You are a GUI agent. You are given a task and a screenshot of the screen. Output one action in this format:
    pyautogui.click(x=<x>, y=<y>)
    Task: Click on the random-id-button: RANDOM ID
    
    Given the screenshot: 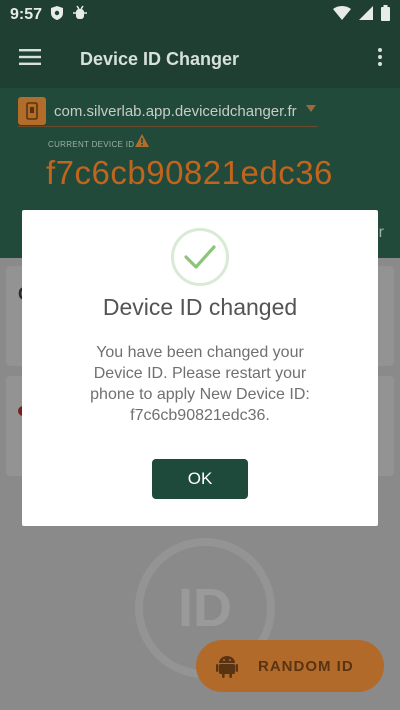 What is the action you would take?
    pyautogui.click(x=290, y=666)
    